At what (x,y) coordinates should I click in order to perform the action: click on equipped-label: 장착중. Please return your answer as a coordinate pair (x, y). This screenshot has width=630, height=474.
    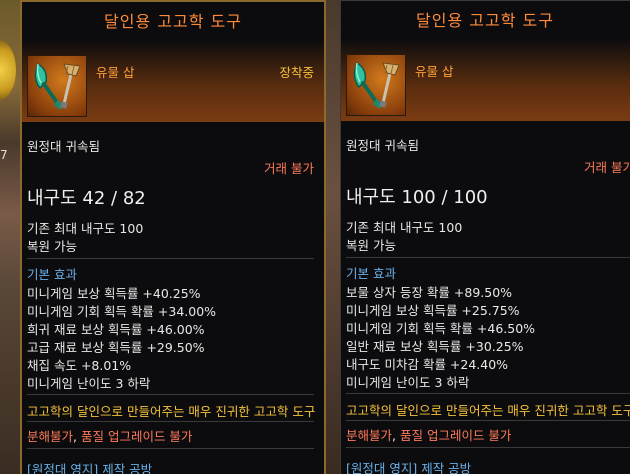
    Looking at the image, I should click on (296, 72).